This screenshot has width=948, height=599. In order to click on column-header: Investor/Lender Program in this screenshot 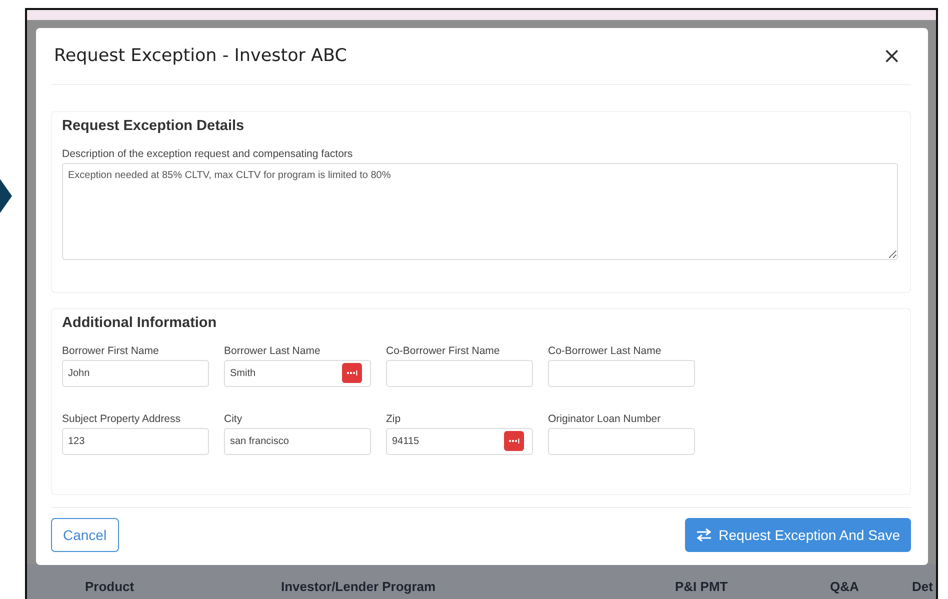, I will do `click(359, 586)`.